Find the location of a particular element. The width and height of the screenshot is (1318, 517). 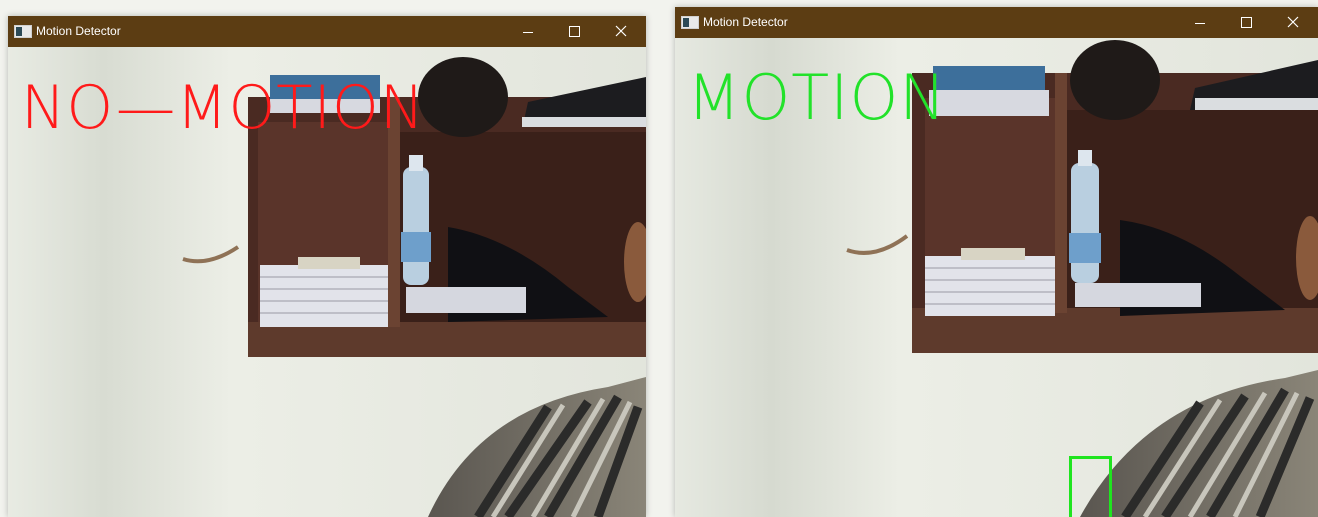

status-overlay-text: MOTION is located at coordinates (817, 97).